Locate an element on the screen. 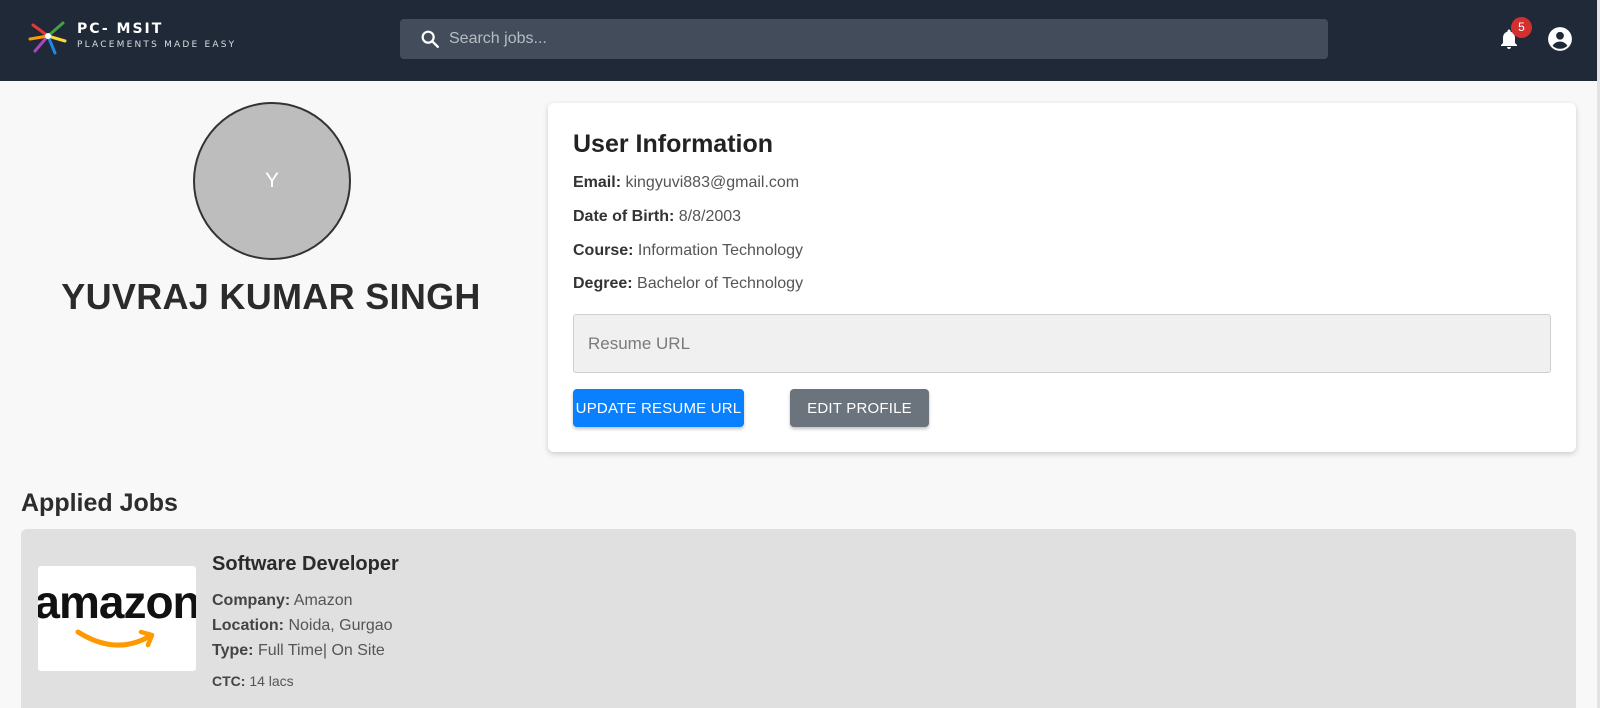 Image resolution: width=1600 pixels, height=708 pixels. dob-value: 8/8/2003 is located at coordinates (710, 216).